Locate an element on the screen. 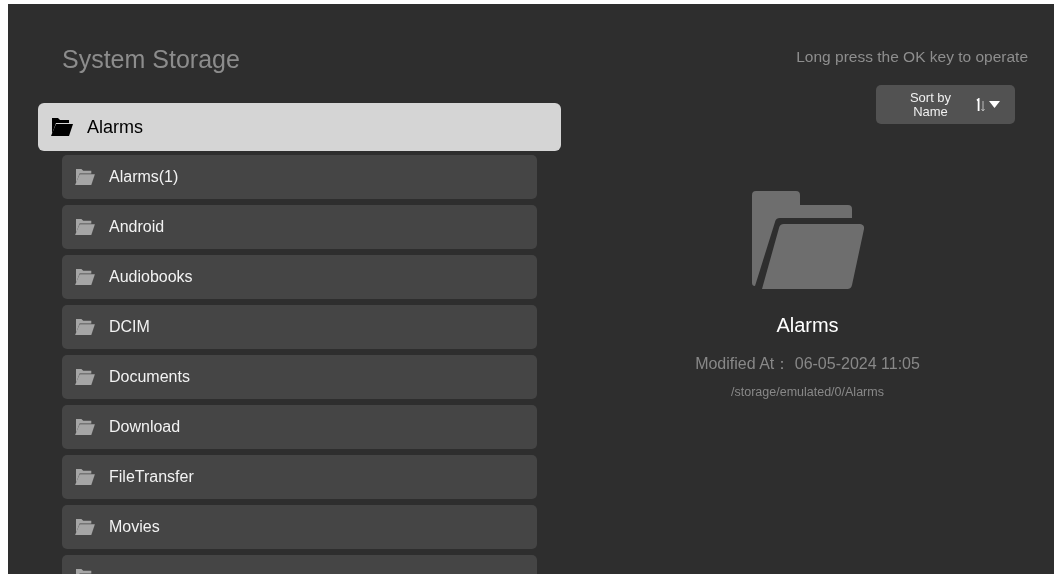  folder-item: Movies is located at coordinates (299, 527).